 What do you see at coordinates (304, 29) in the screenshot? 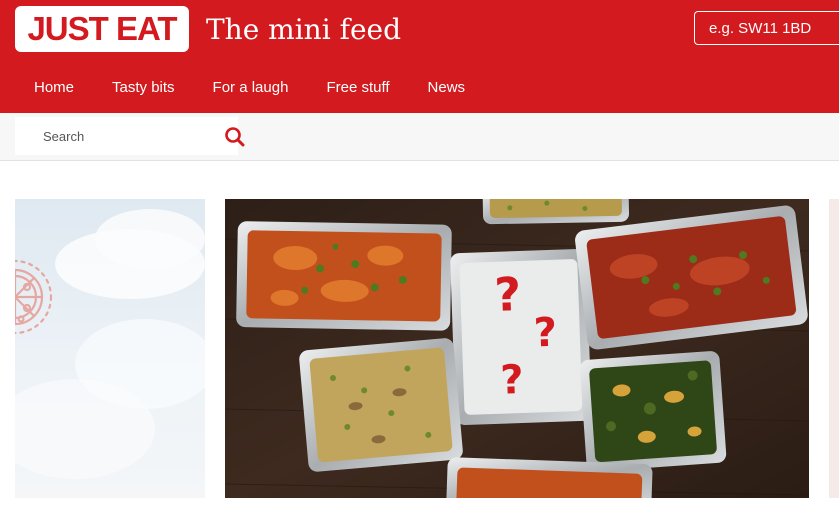
I see `site-title: The mini feed` at bounding box center [304, 29].